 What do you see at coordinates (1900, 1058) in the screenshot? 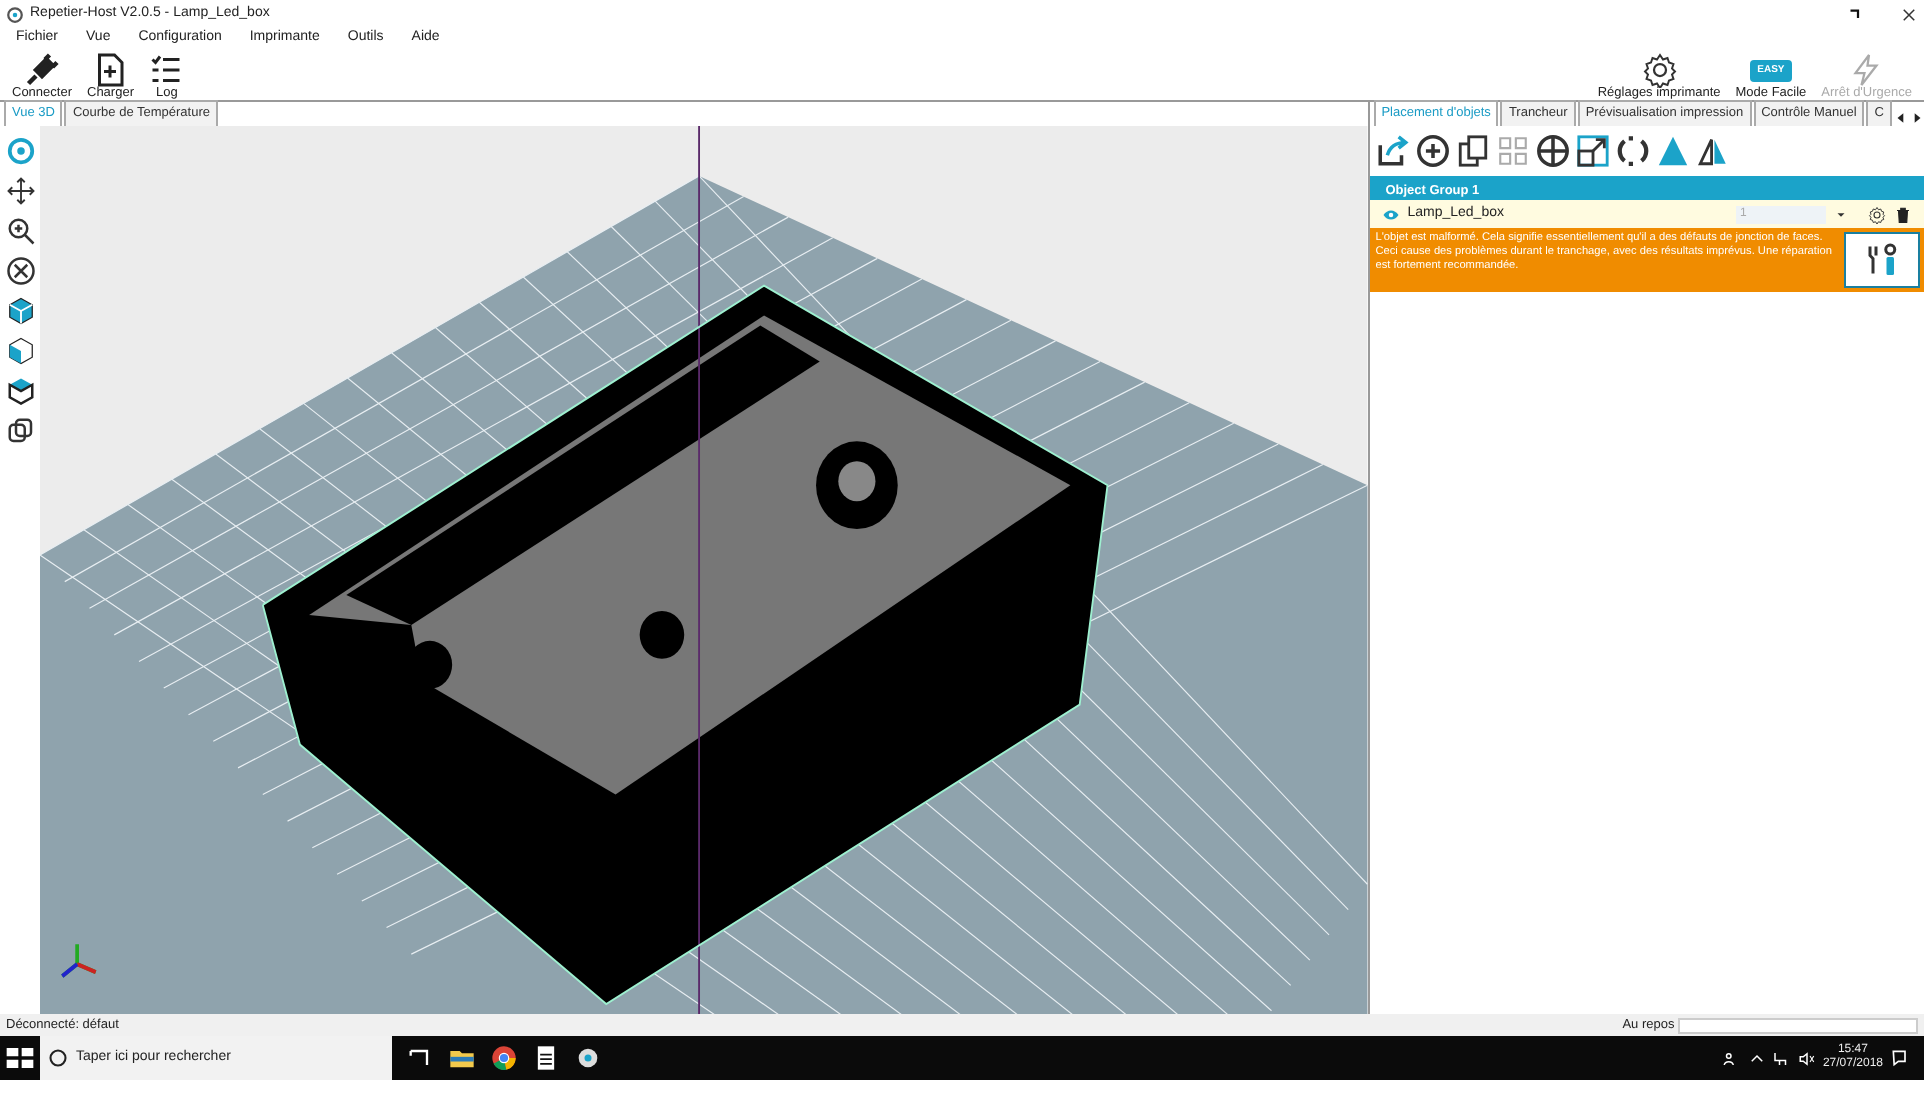
I see `notification-icon` at bounding box center [1900, 1058].